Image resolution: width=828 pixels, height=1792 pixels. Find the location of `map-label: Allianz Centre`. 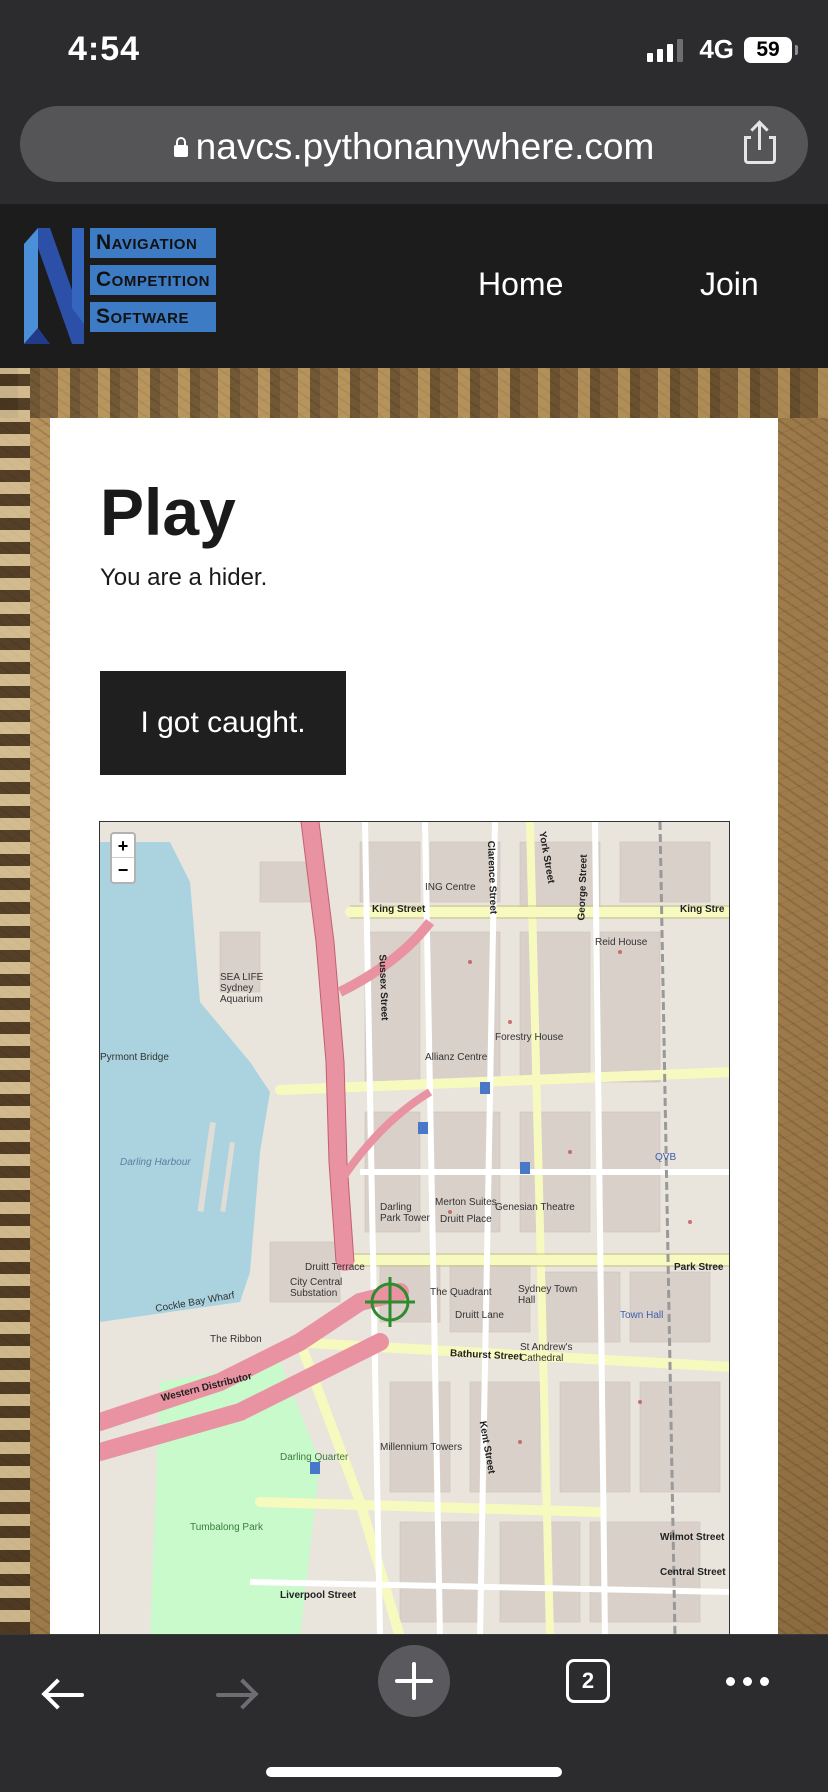

map-label: Allianz Centre is located at coordinates (456, 1057).